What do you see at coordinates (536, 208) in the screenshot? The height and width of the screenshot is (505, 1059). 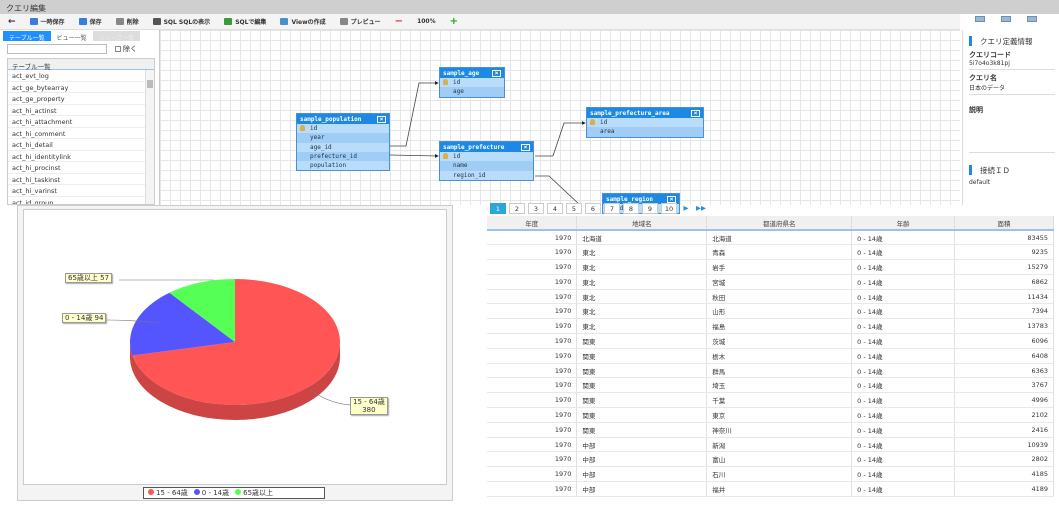 I see `page-3: 3` at bounding box center [536, 208].